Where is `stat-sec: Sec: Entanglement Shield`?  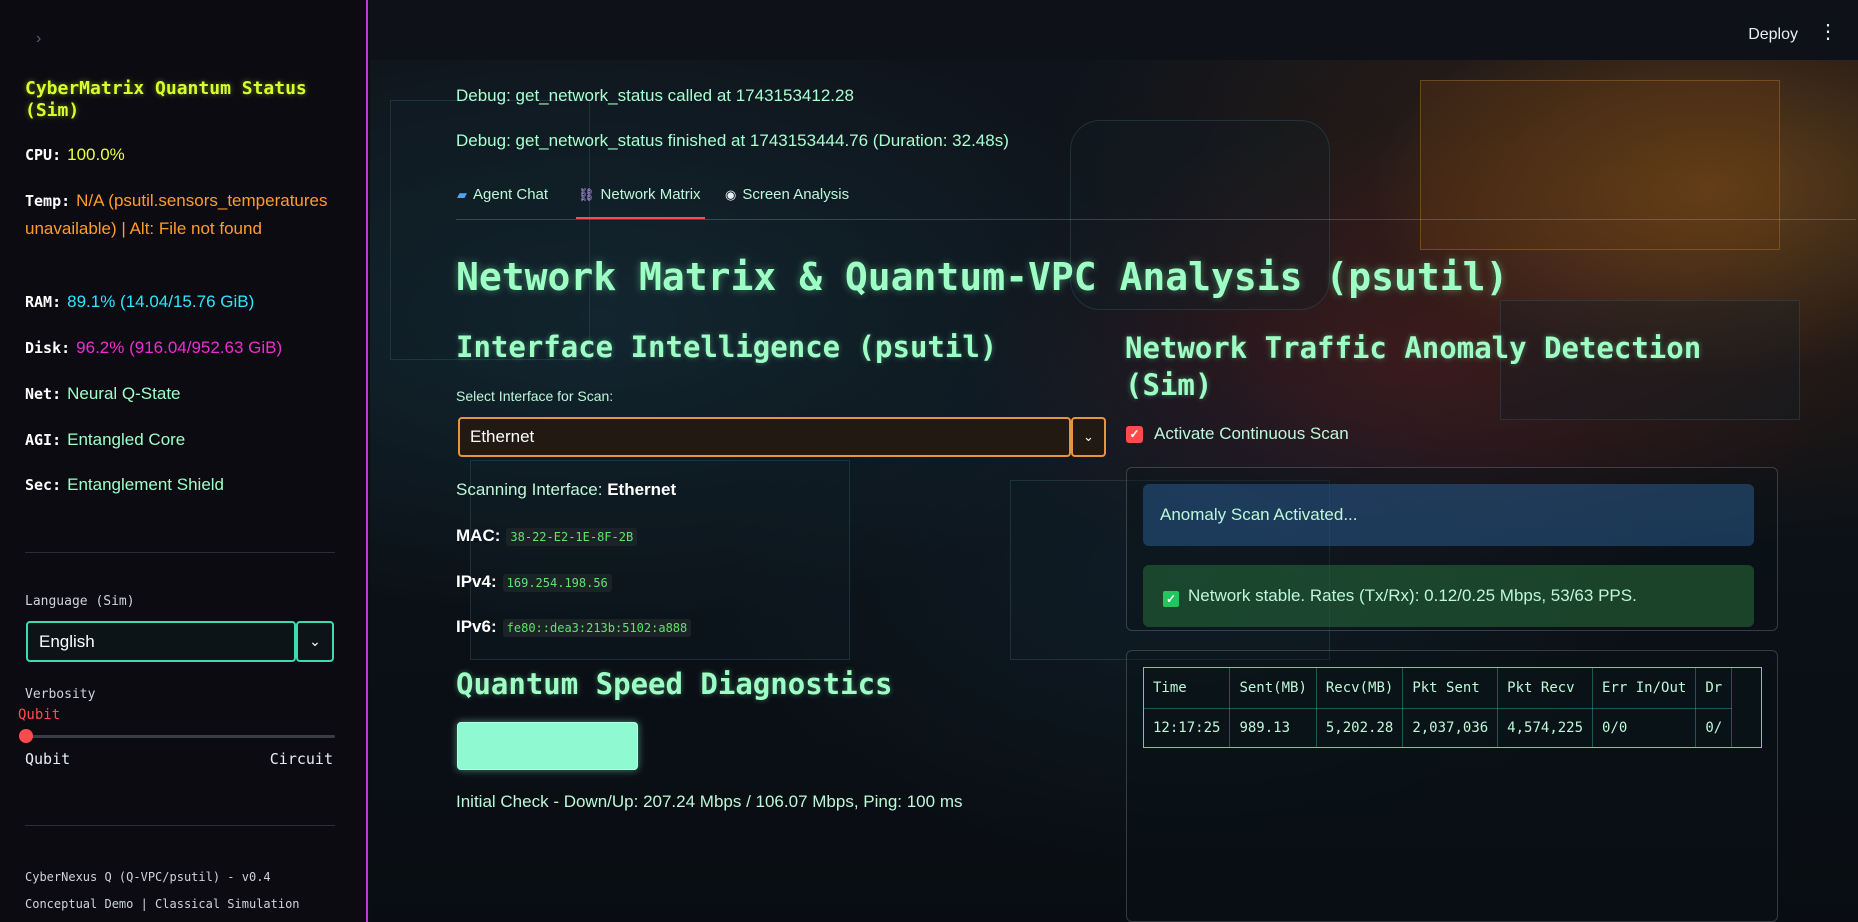 stat-sec: Sec: Entanglement Shield is located at coordinates (185, 485).